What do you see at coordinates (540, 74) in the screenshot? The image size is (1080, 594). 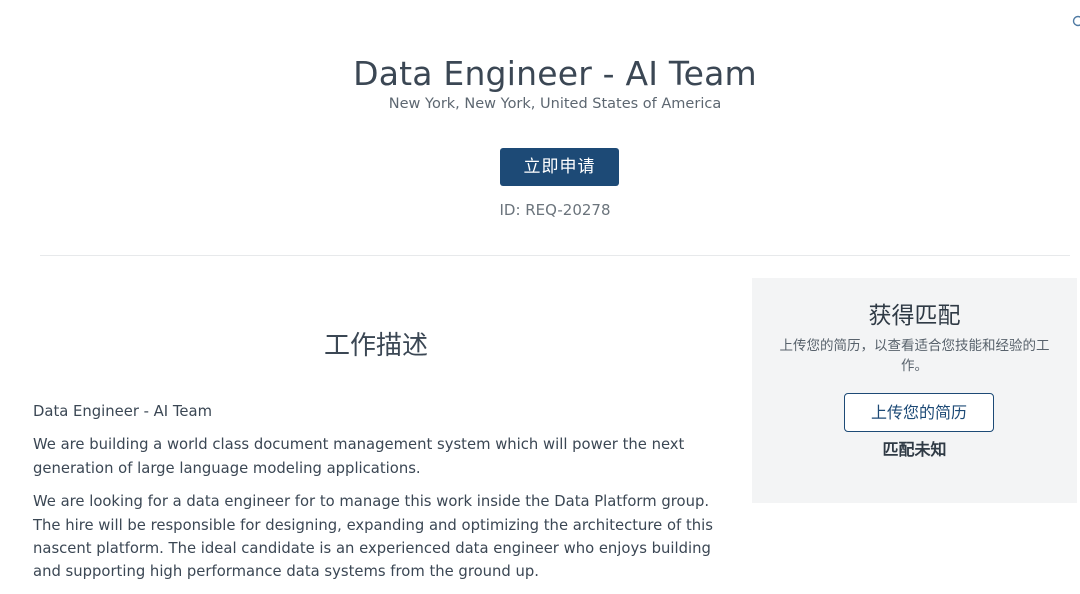 I see `job-title: Data Engineer - AI Team` at bounding box center [540, 74].